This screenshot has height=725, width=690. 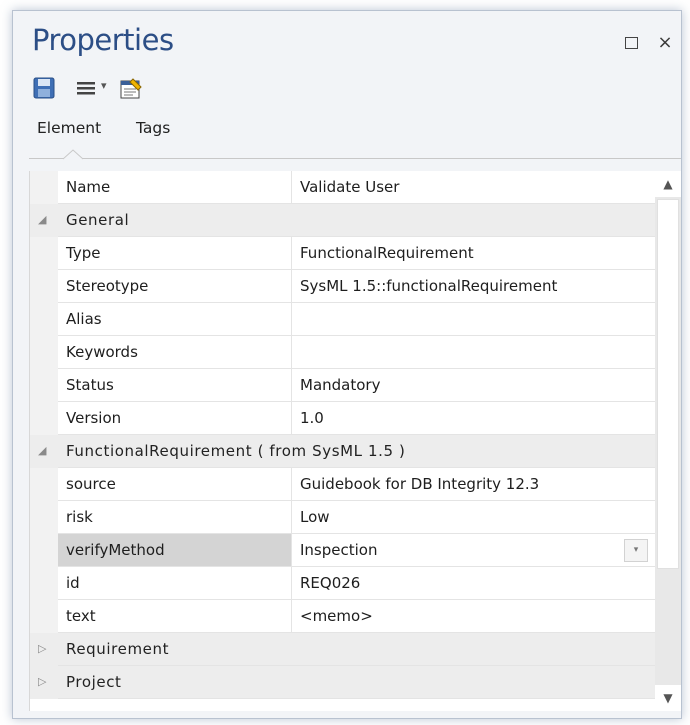 I want to click on property-name: Status, so click(x=90, y=385).